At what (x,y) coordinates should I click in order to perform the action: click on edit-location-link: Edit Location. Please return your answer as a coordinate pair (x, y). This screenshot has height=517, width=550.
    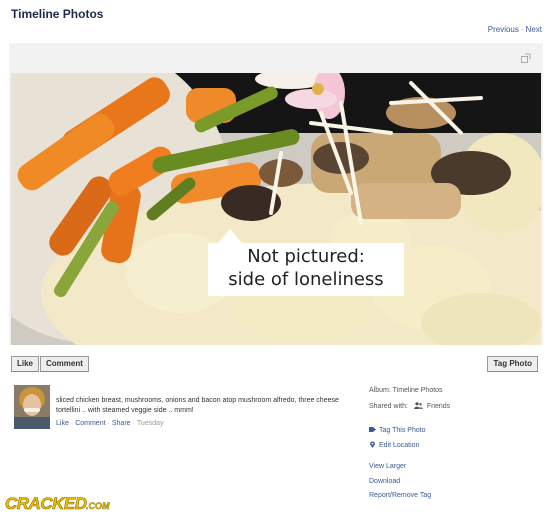
    Looking at the image, I should click on (394, 445).